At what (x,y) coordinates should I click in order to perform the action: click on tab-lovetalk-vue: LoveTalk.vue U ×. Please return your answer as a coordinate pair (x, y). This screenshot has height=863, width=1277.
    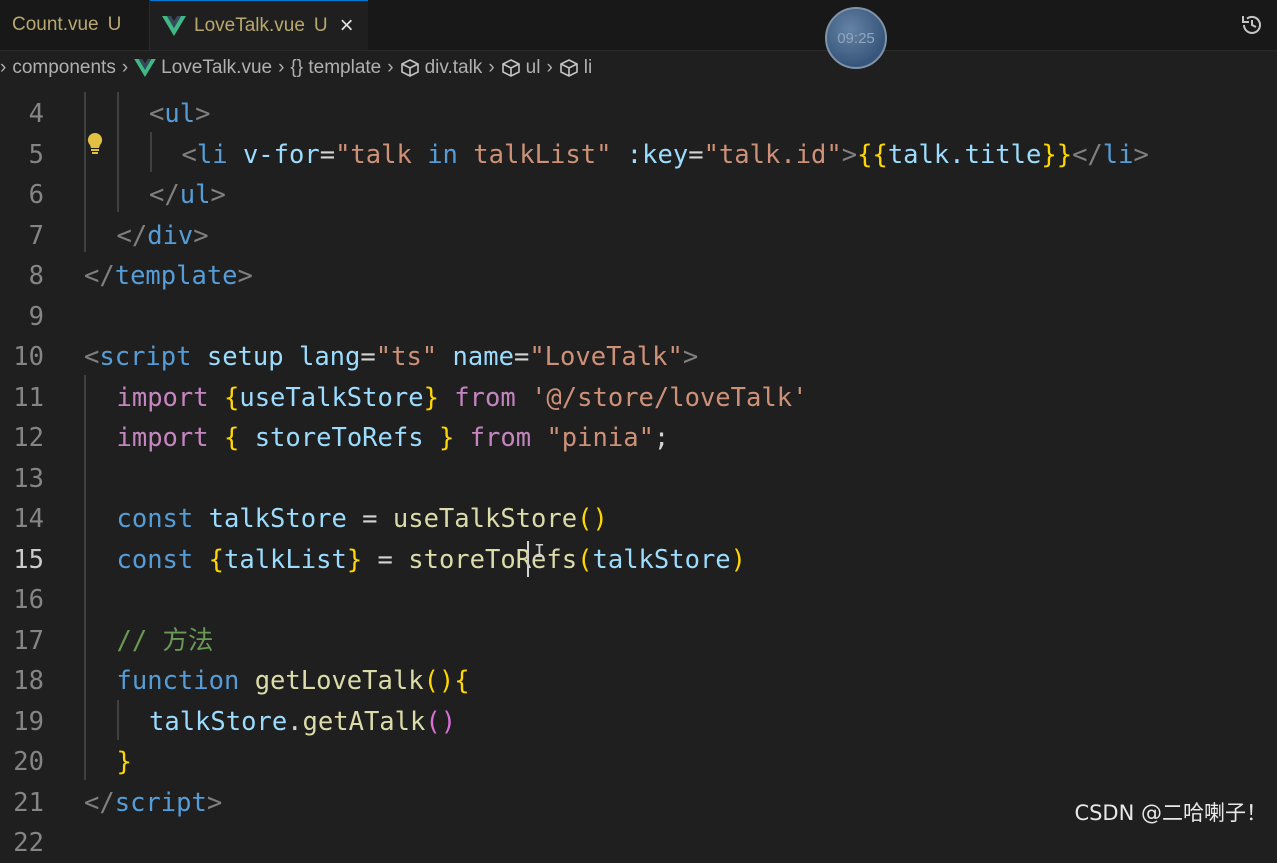
    Looking at the image, I should click on (259, 25).